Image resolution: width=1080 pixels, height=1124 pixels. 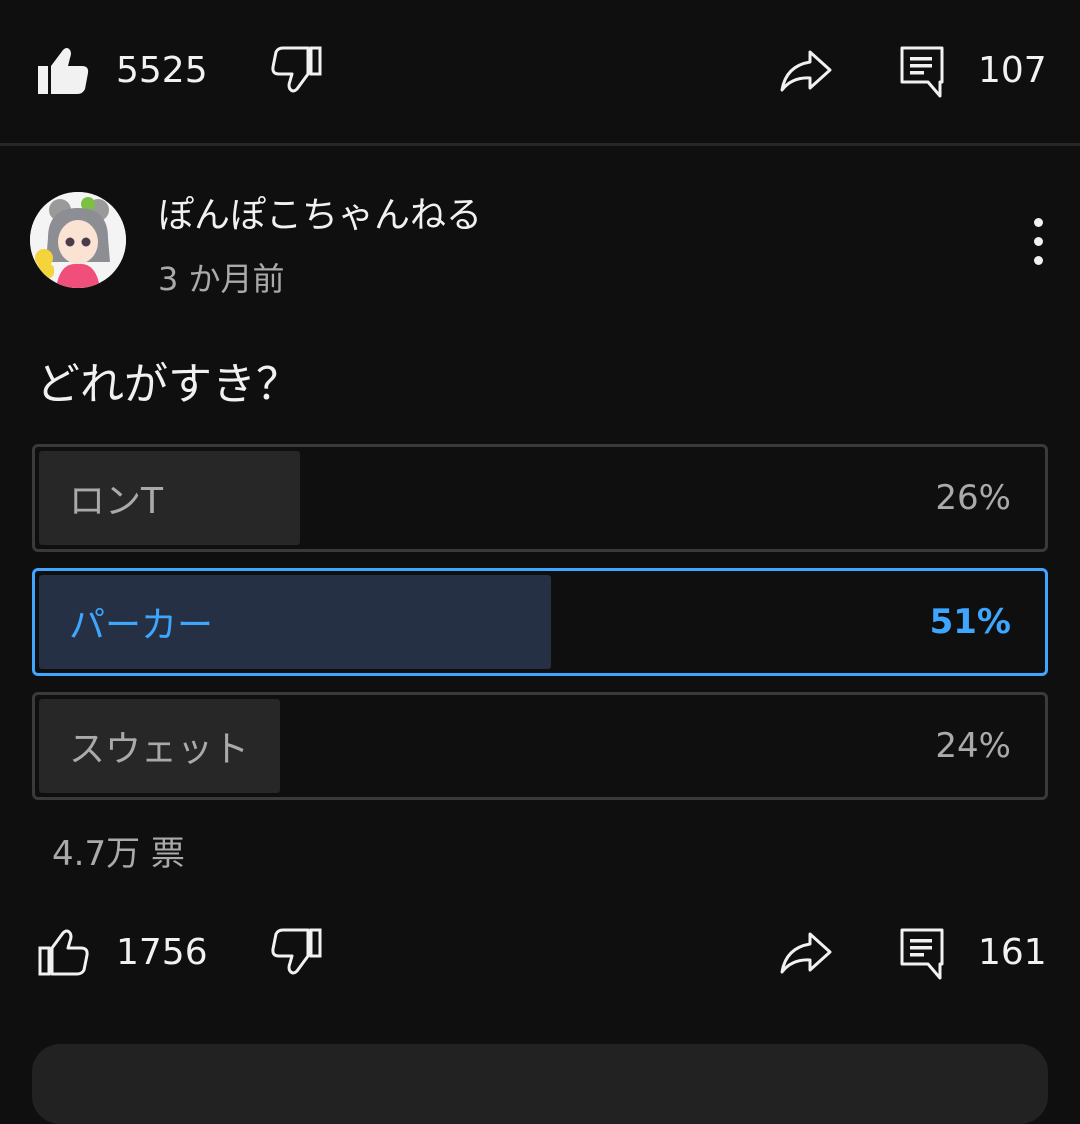 What do you see at coordinates (162, 70) in the screenshot?
I see `like-count: 5525` at bounding box center [162, 70].